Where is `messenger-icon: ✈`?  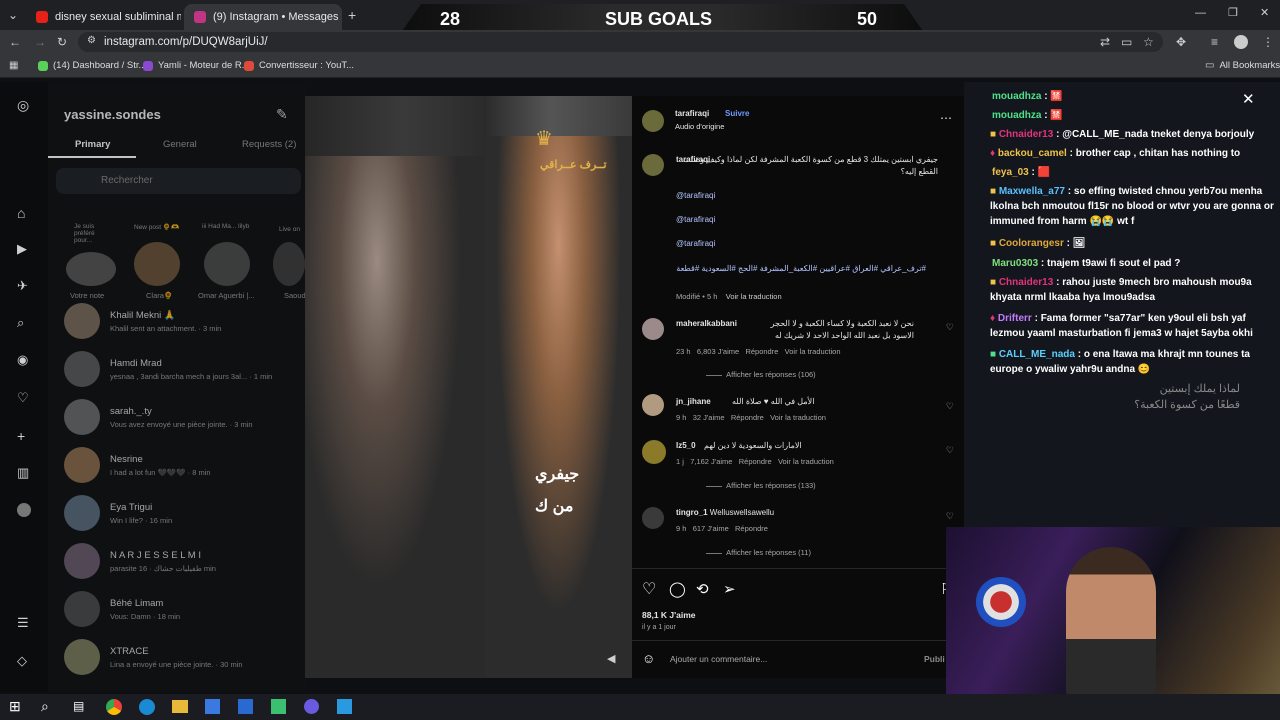
messenger-icon: ✈ is located at coordinates (22, 285).